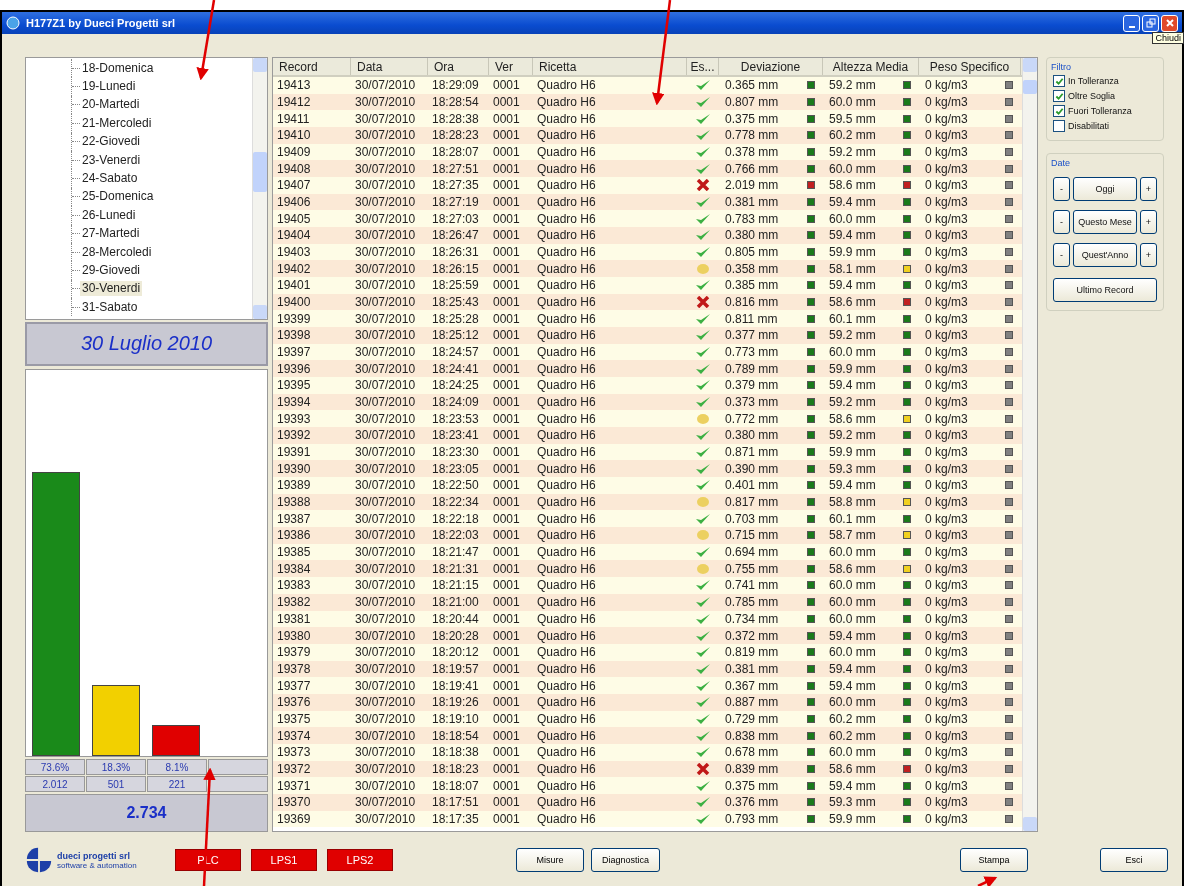 This screenshot has height=886, width=1184. I want to click on table-cell-text: 18:19:57, so click(455, 668).